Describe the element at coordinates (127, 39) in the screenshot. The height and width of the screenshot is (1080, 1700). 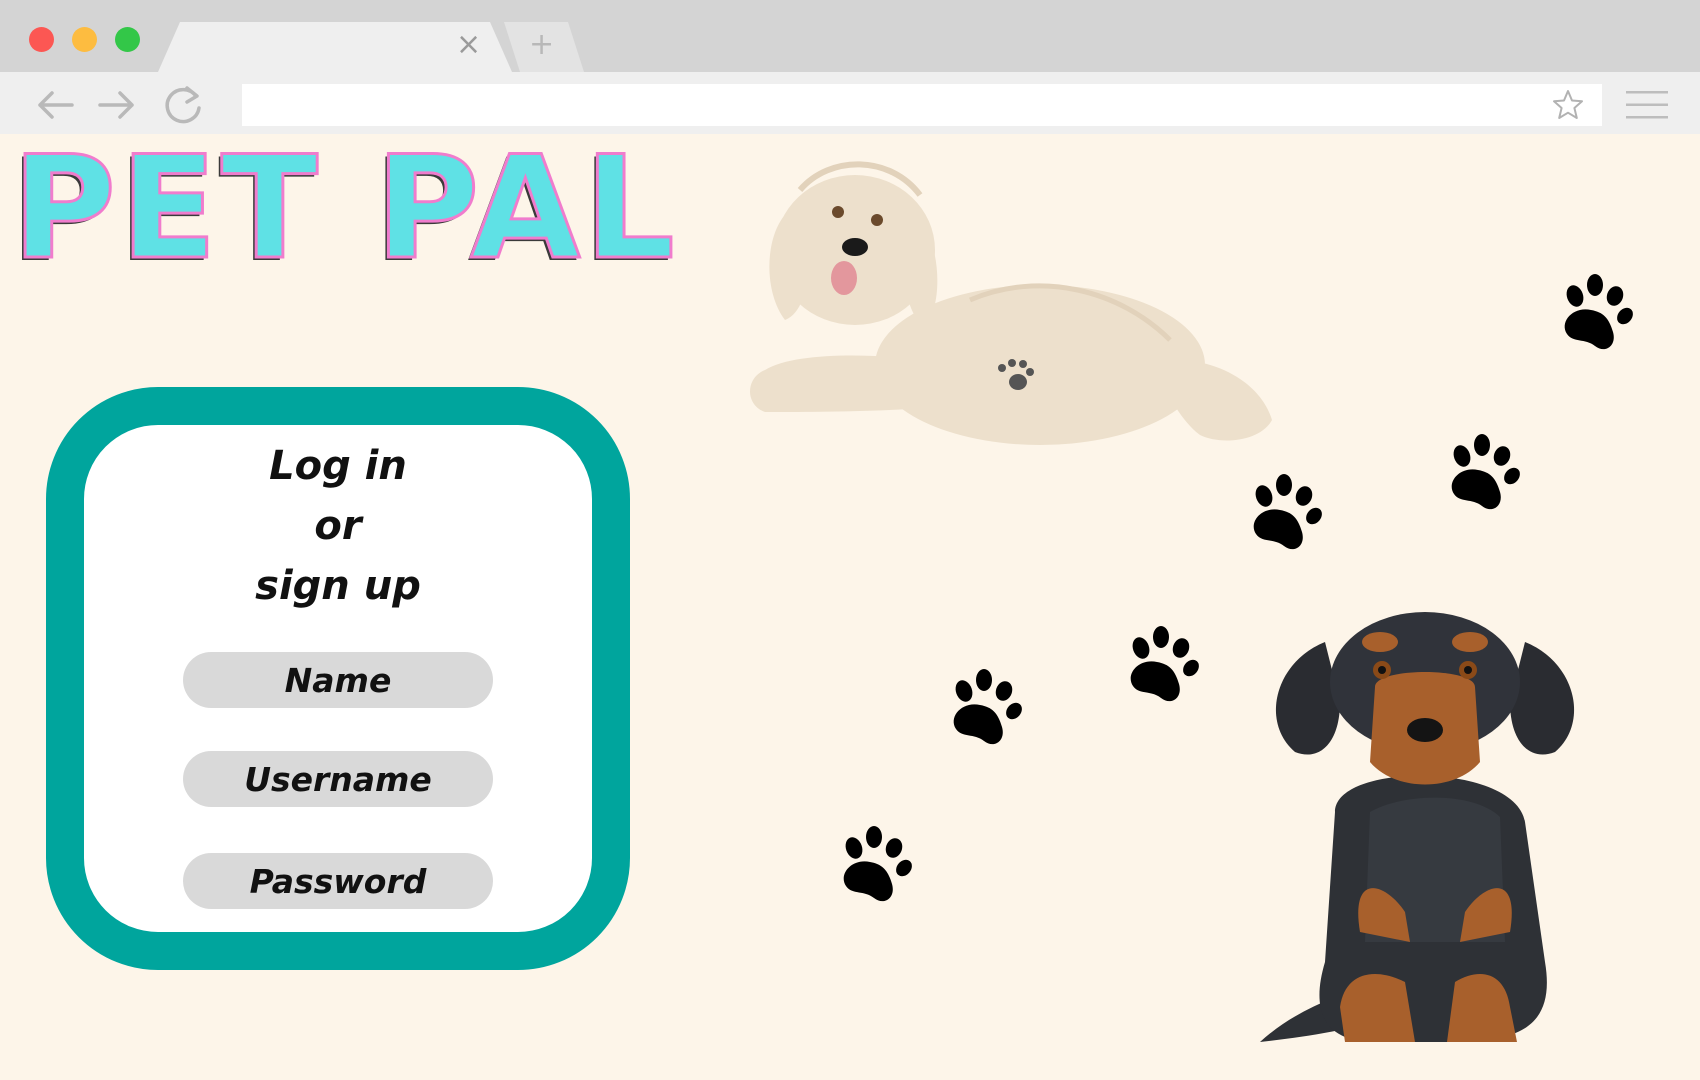
I see `maximize-window-button` at that location.